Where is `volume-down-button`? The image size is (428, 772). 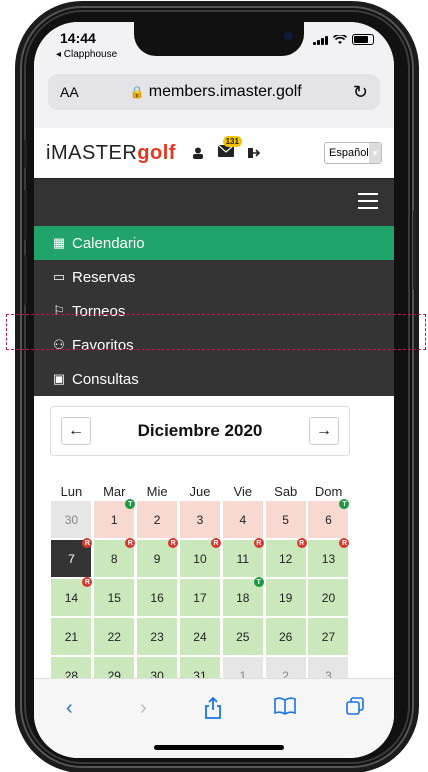 volume-down-button is located at coordinates (25, 280).